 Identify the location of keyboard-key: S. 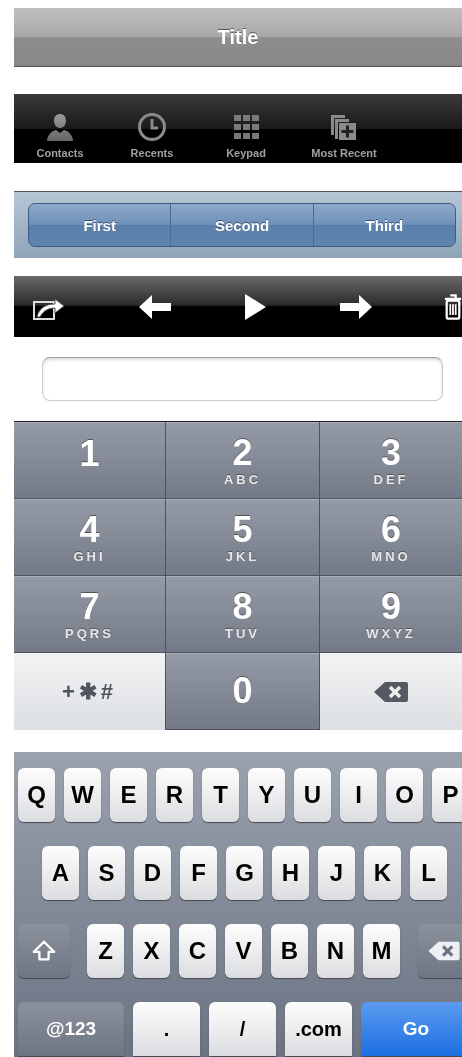
(106, 873).